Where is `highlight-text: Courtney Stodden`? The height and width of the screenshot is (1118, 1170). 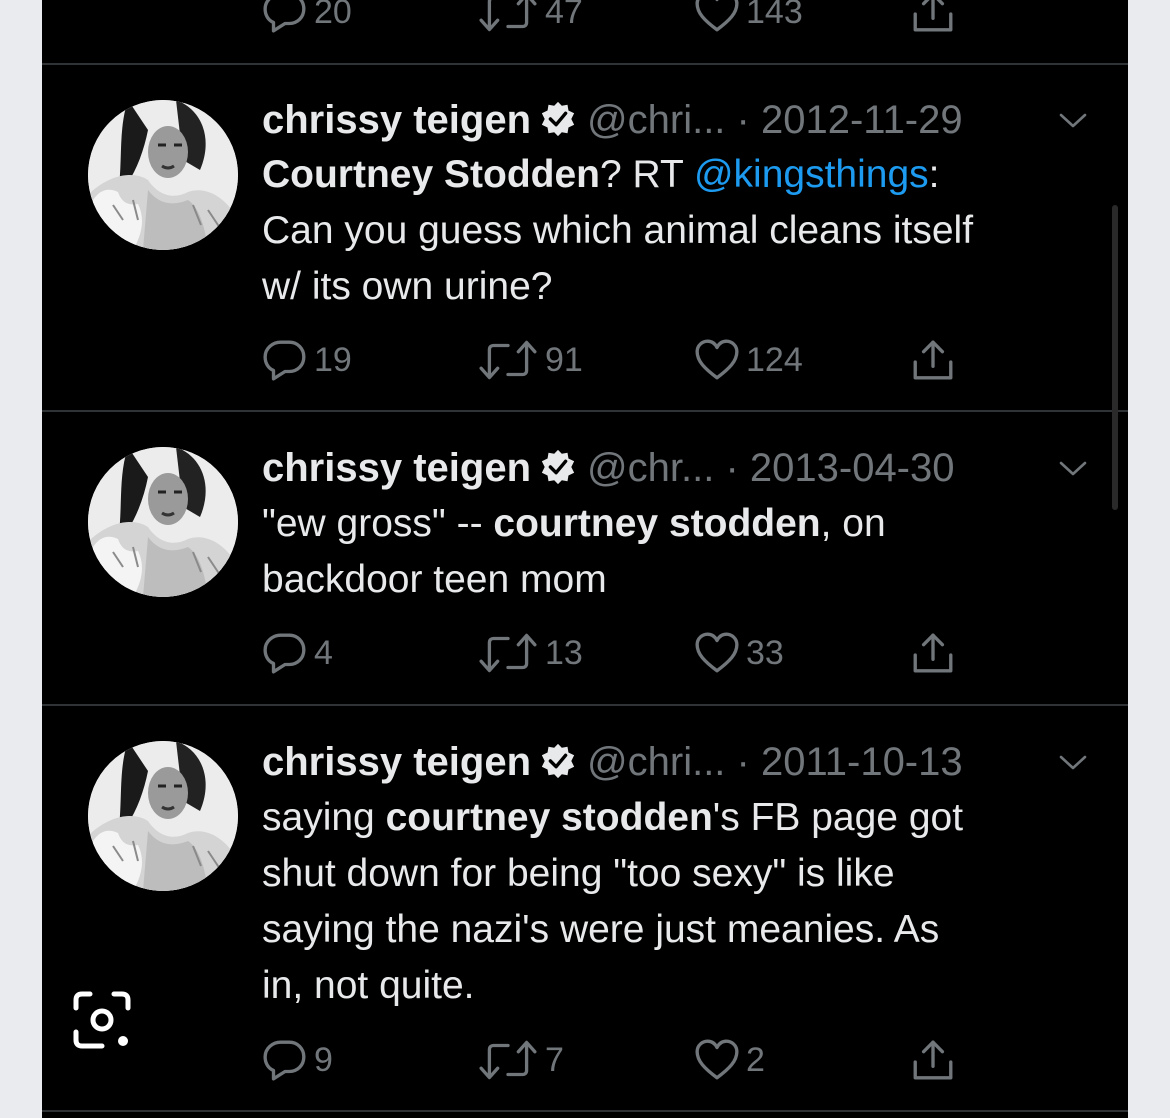
highlight-text: Courtney Stodden is located at coordinates (431, 174).